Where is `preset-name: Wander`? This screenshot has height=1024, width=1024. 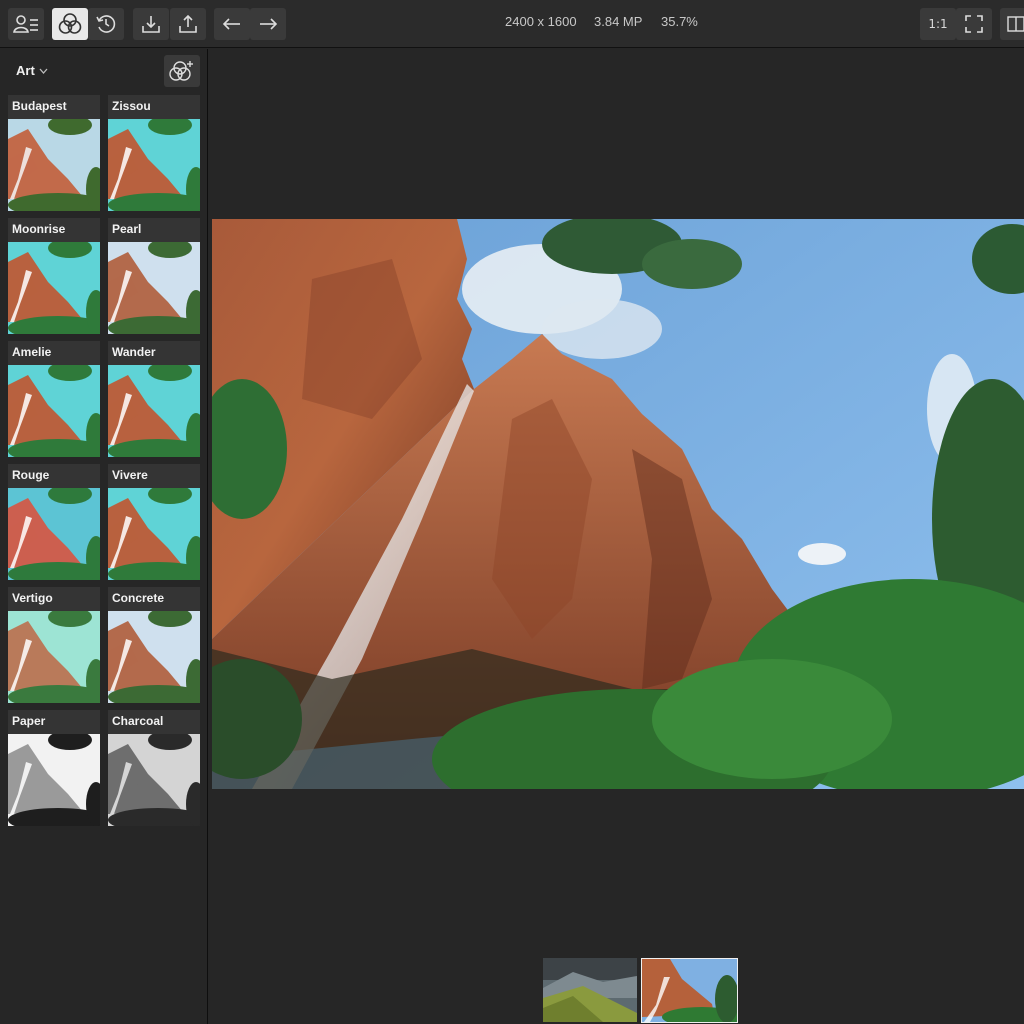
preset-name: Wander is located at coordinates (134, 352).